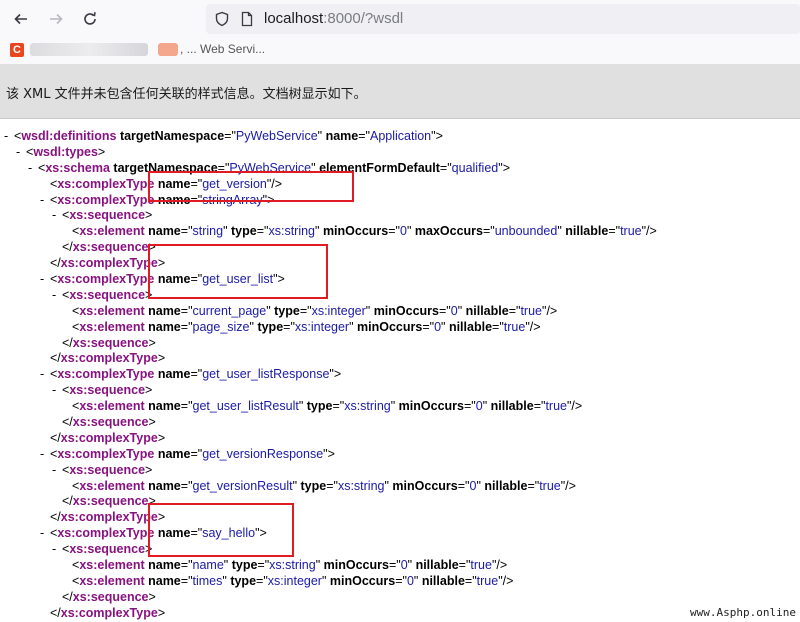  I want to click on attr-name: maxOccurs, so click(448, 231).